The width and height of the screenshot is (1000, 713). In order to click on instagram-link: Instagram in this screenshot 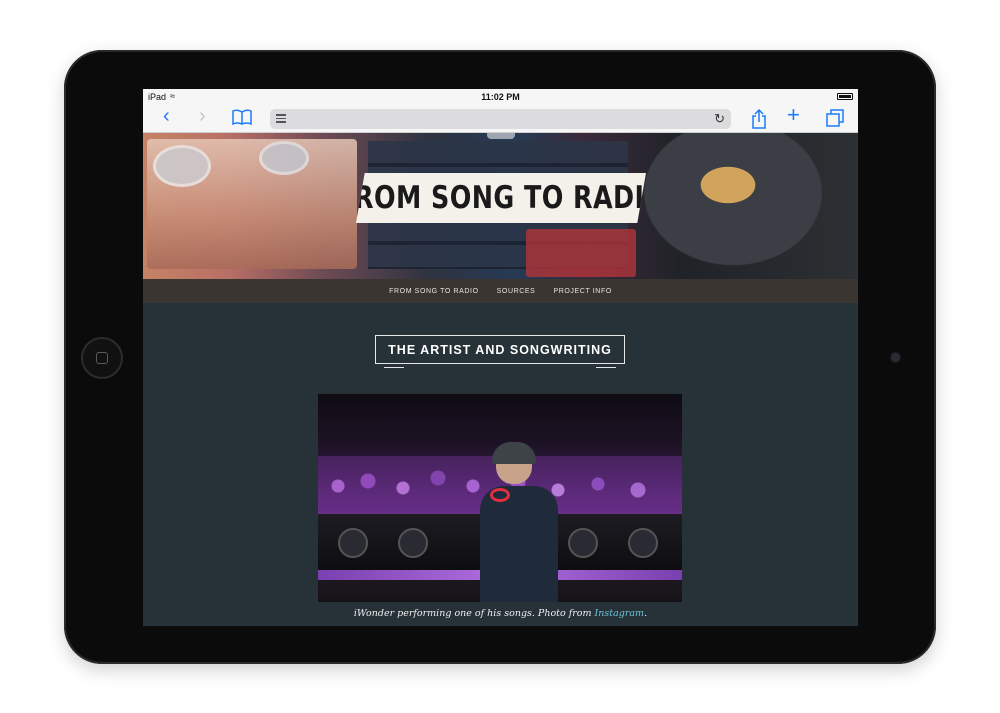, I will do `click(620, 613)`.